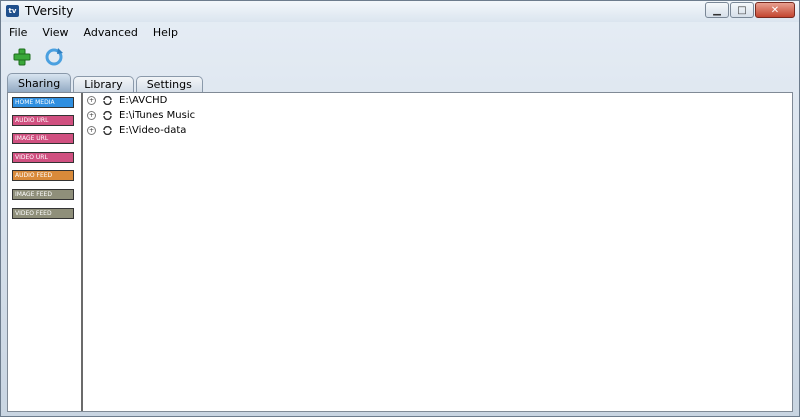 Image resolution: width=800 pixels, height=417 pixels. What do you see at coordinates (18, 32) in the screenshot?
I see `menu-file: File` at bounding box center [18, 32].